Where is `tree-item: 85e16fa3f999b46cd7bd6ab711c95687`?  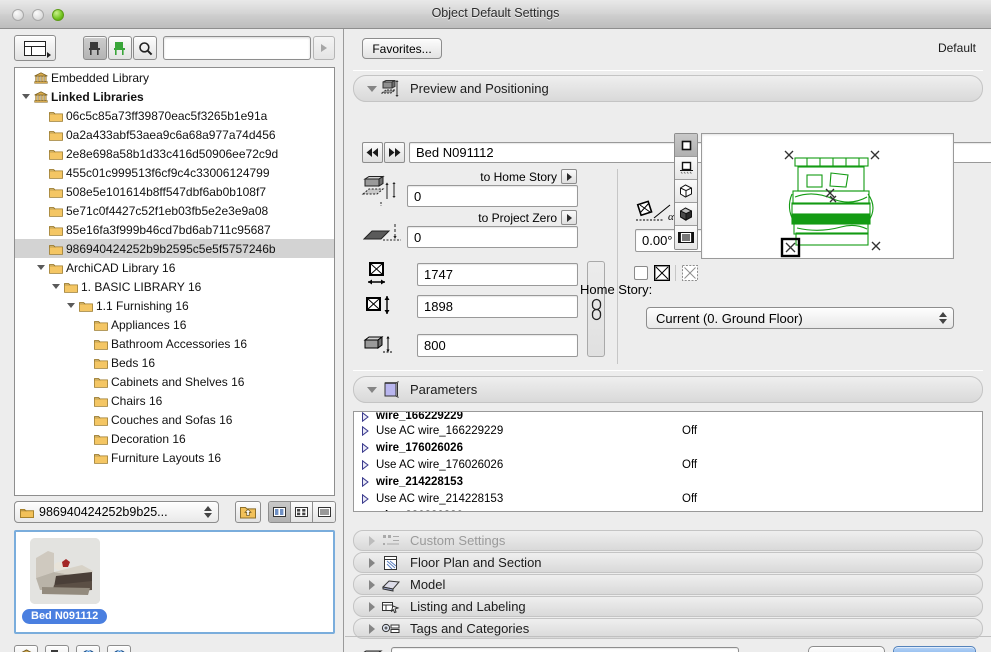 tree-item: 85e16fa3f999b46cd7bd6ab711c95687 is located at coordinates (174, 229).